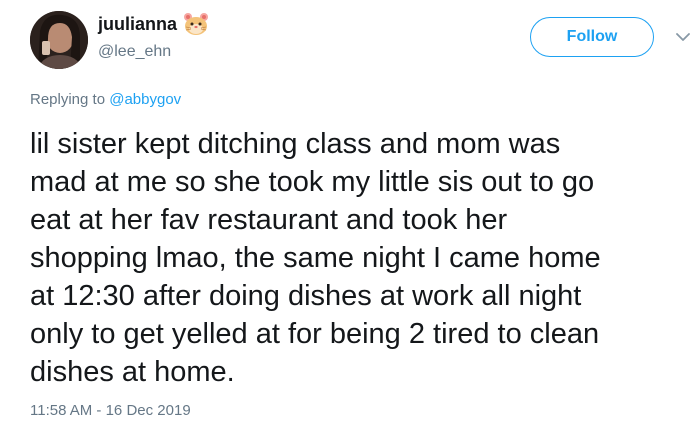  I want to click on reply-mention-link: @abbygov, so click(145, 99).